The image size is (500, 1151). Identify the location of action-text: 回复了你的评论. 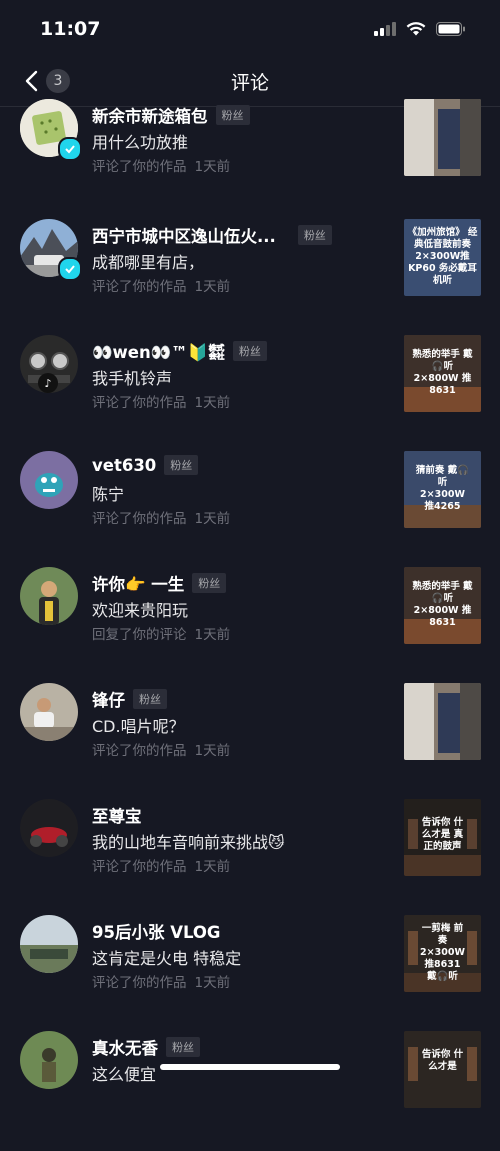
(139, 635).